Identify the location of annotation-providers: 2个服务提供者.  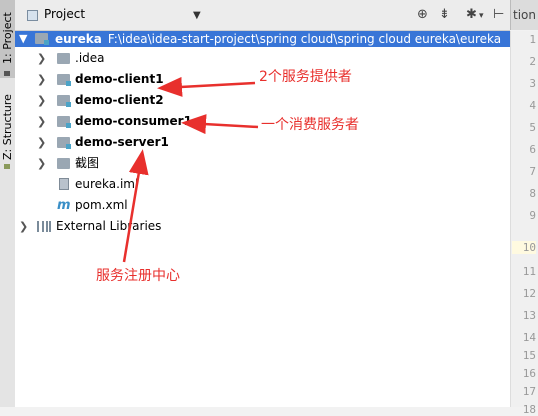
(305, 77).